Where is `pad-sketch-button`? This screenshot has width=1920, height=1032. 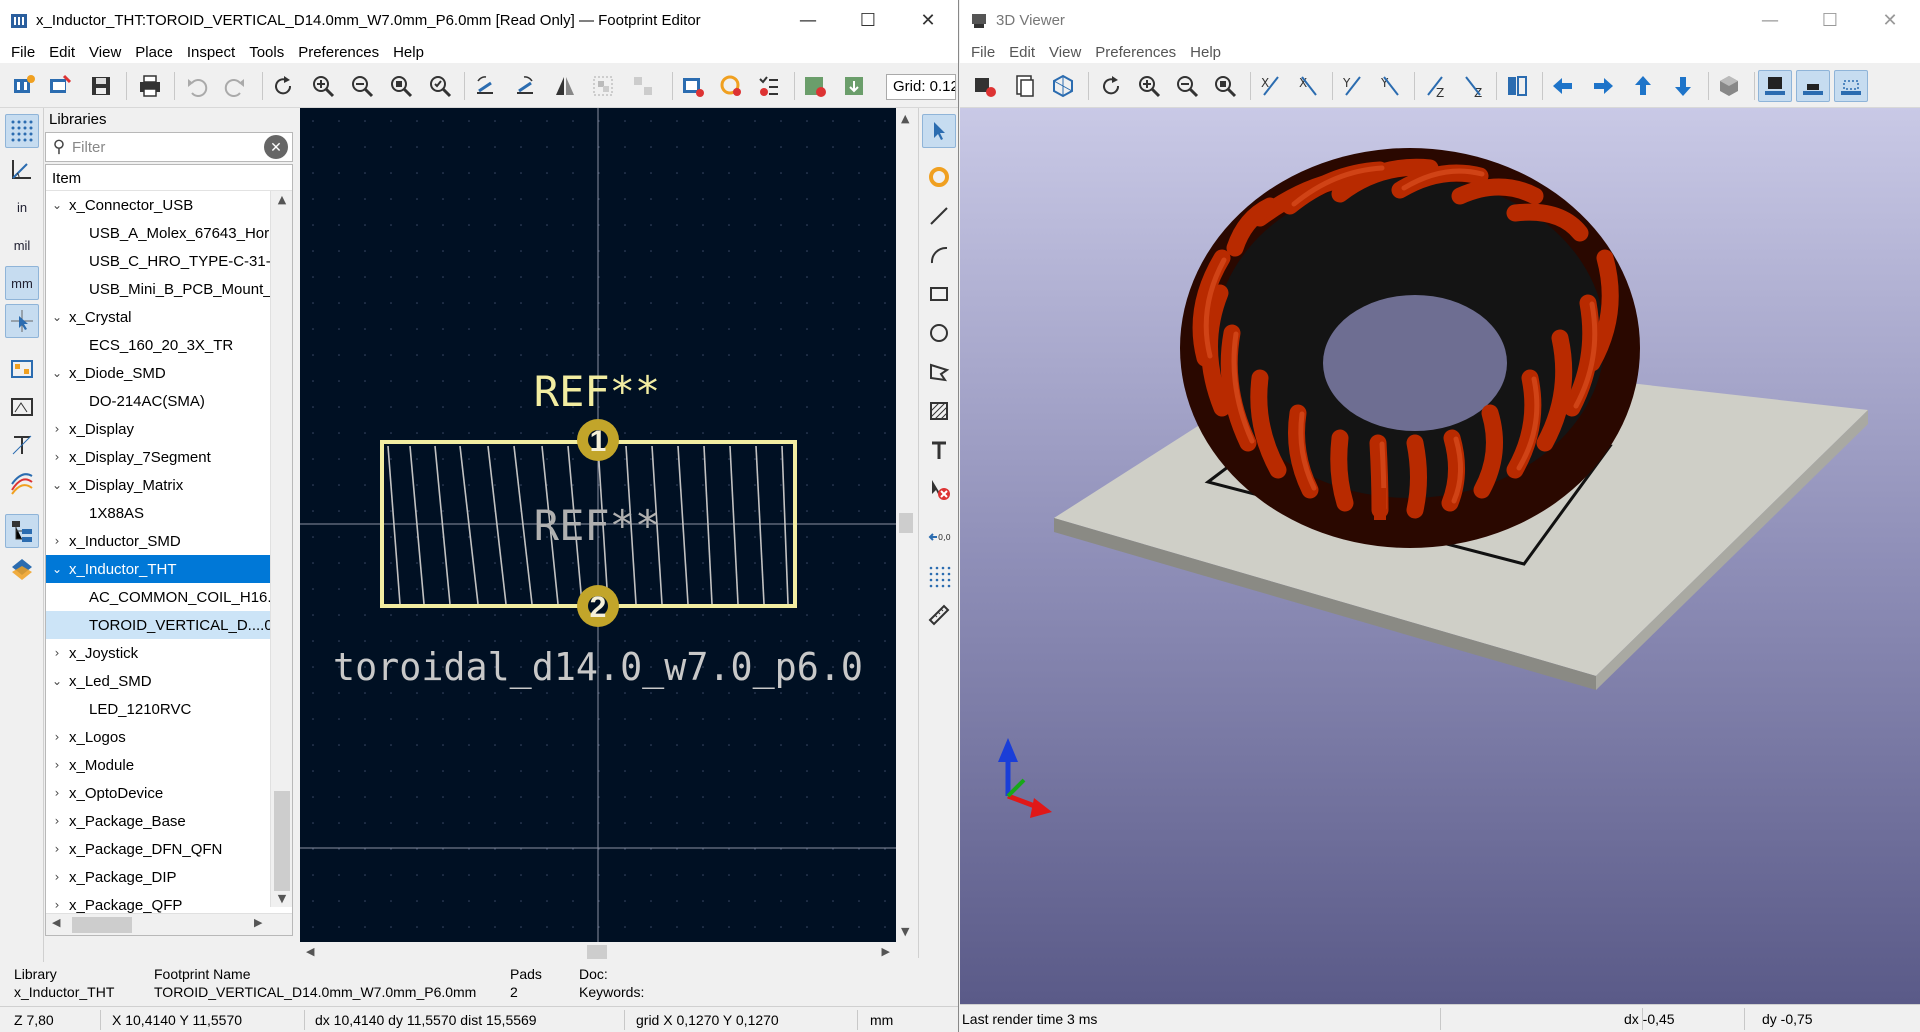
pad-sketch-button is located at coordinates (22, 369).